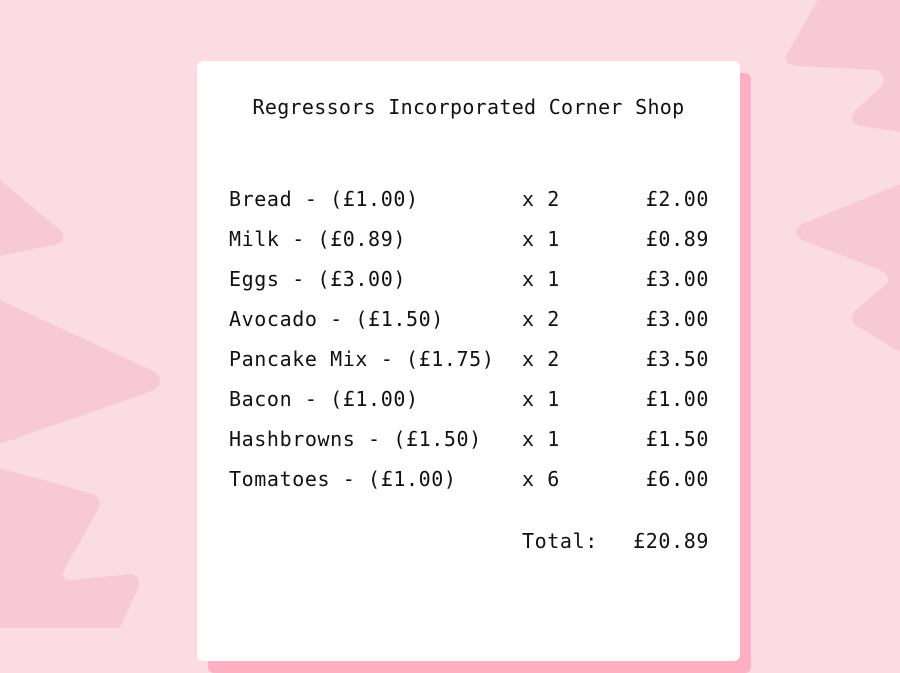 The height and width of the screenshot is (673, 900). What do you see at coordinates (32, 218) in the screenshot?
I see `bg-shape-left-top` at bounding box center [32, 218].